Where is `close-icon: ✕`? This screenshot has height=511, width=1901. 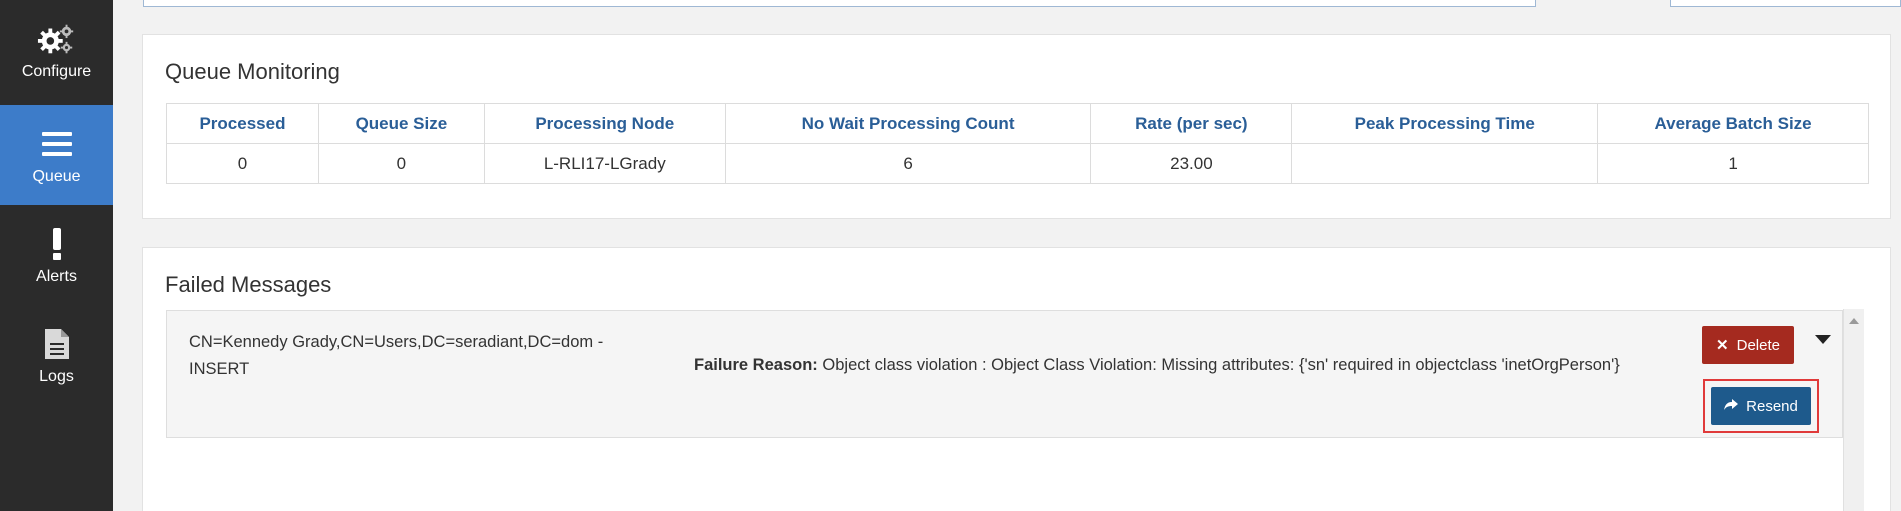 close-icon: ✕ is located at coordinates (1722, 345).